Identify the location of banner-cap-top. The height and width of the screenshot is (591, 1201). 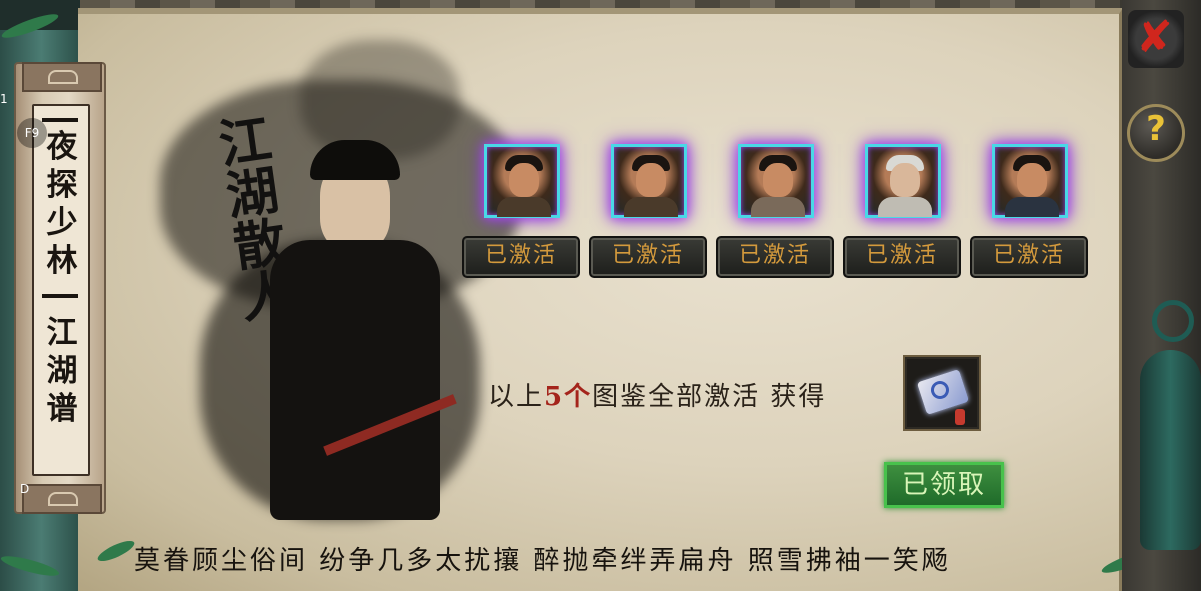
(62, 77).